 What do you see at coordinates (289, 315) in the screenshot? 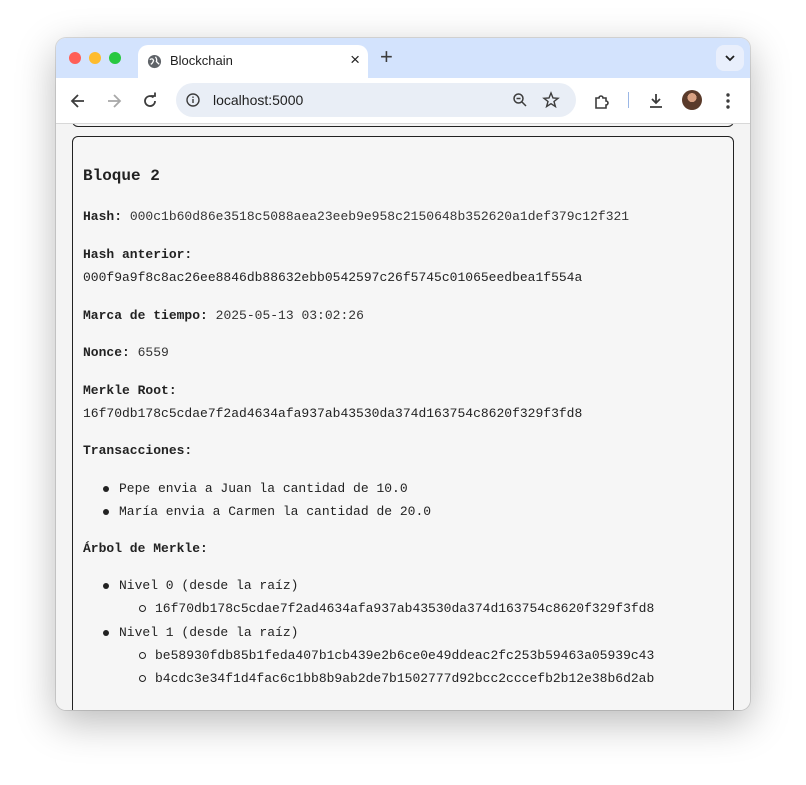
I see `timestamp-value: 2025-05-13 03:02:26` at bounding box center [289, 315].